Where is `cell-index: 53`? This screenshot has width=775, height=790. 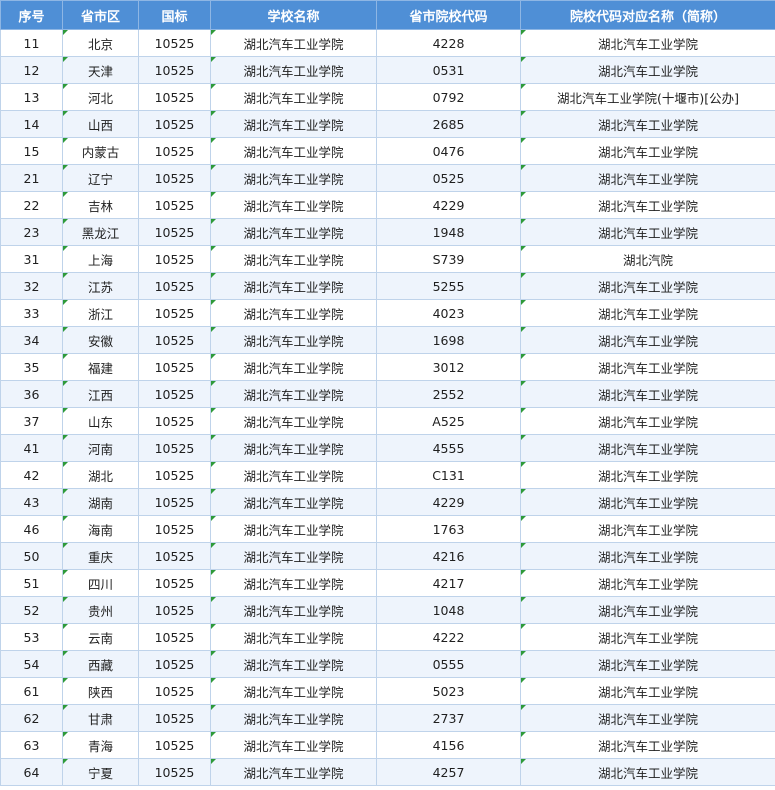 cell-index: 53 is located at coordinates (31, 637).